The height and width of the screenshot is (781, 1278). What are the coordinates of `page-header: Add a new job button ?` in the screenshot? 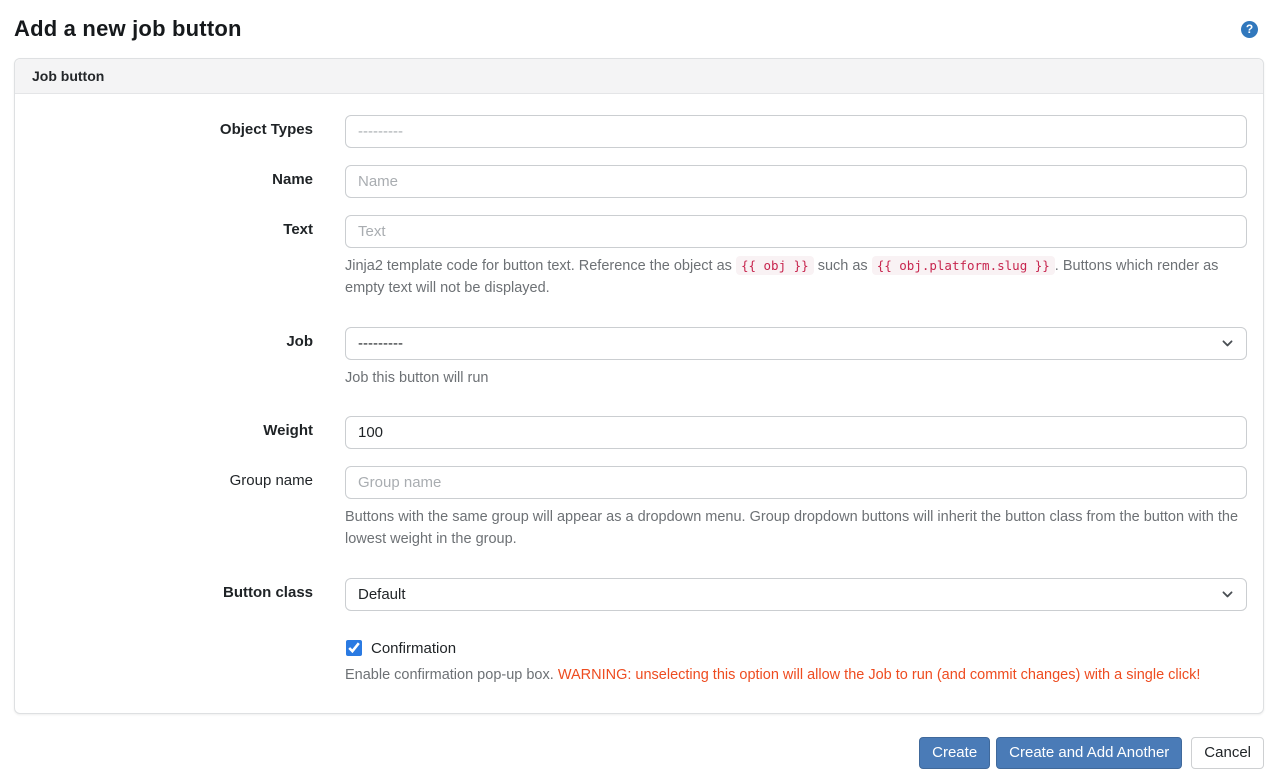 It's located at (639, 29).